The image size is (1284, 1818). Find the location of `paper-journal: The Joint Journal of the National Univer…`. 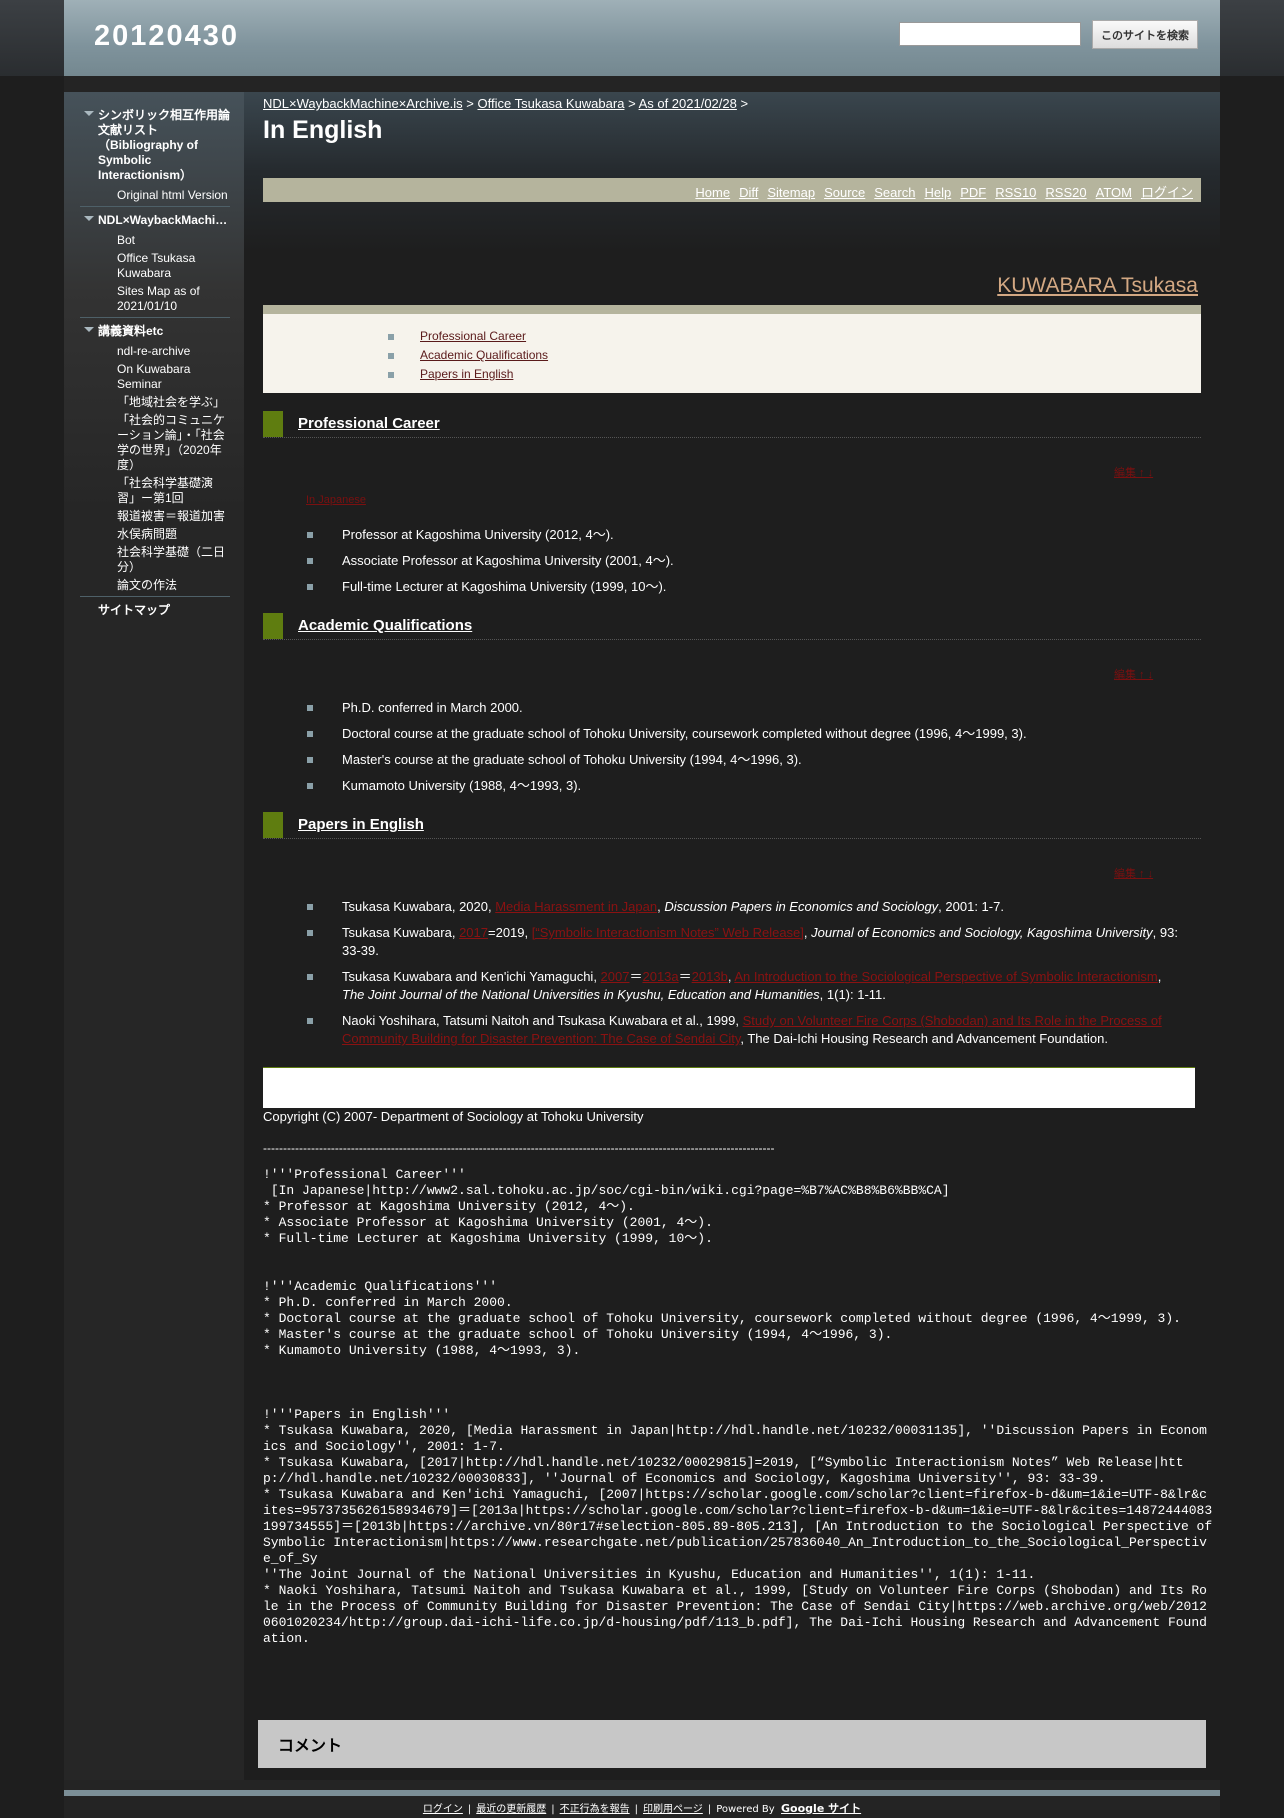

paper-journal: The Joint Journal of the National Univer… is located at coordinates (581, 994).